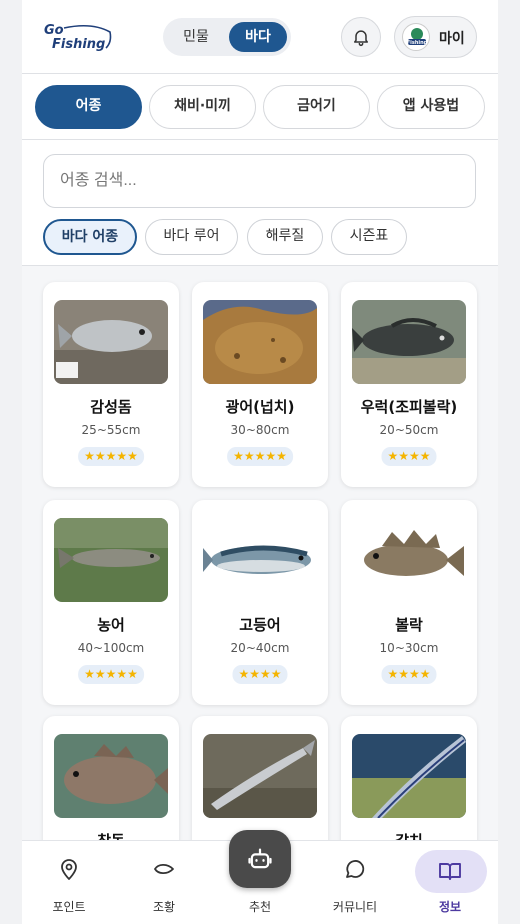  What do you see at coordinates (409, 625) in the screenshot?
I see `fish-name: 볼락` at bounding box center [409, 625].